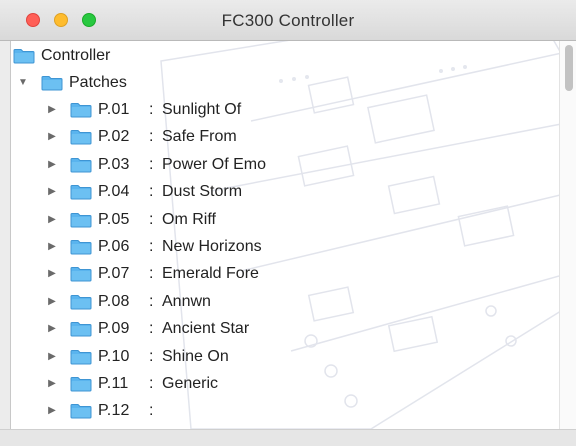  Describe the element at coordinates (214, 164) in the screenshot. I see `patch-name: Power Of Emo` at that location.